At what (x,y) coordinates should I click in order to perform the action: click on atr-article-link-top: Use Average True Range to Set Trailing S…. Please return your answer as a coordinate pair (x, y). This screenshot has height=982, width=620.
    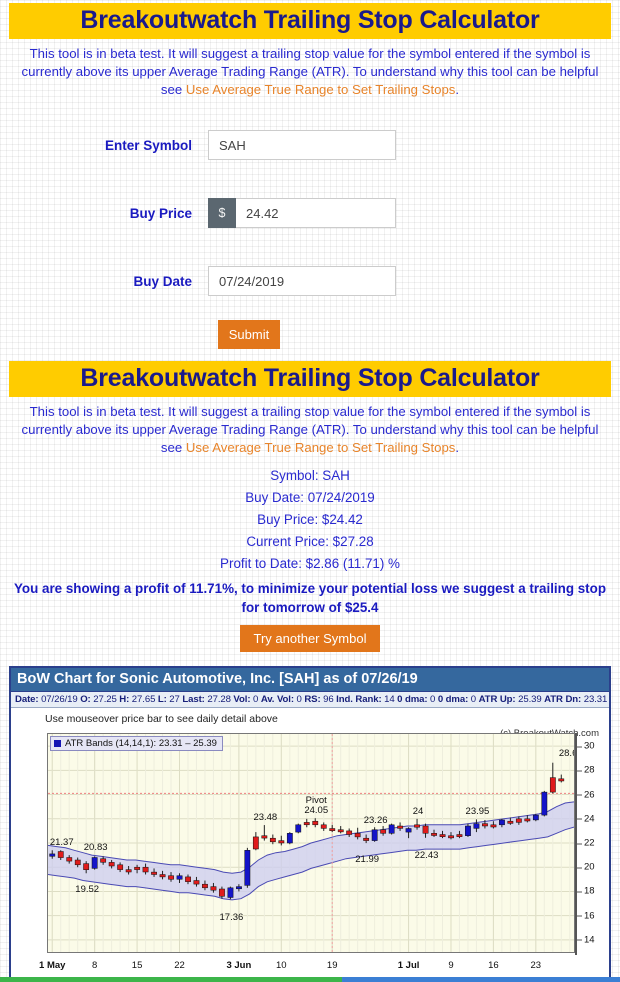
    Looking at the image, I should click on (321, 89).